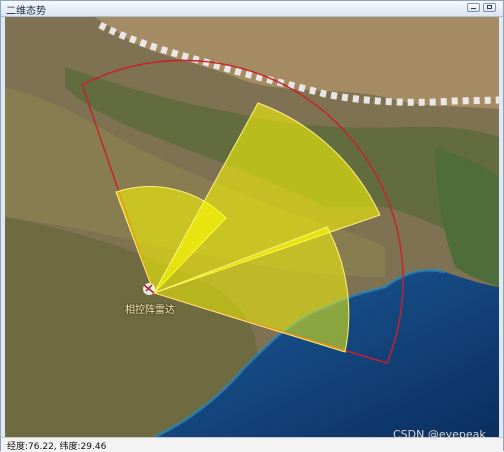 This screenshot has width=504, height=452. Describe the element at coordinates (489, 7) in the screenshot. I see `maximize-button` at that location.